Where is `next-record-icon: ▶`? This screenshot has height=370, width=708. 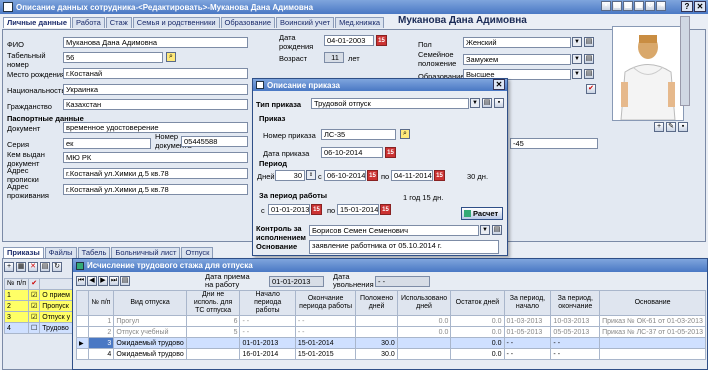 next-record-icon: ▶ is located at coordinates (103, 281).